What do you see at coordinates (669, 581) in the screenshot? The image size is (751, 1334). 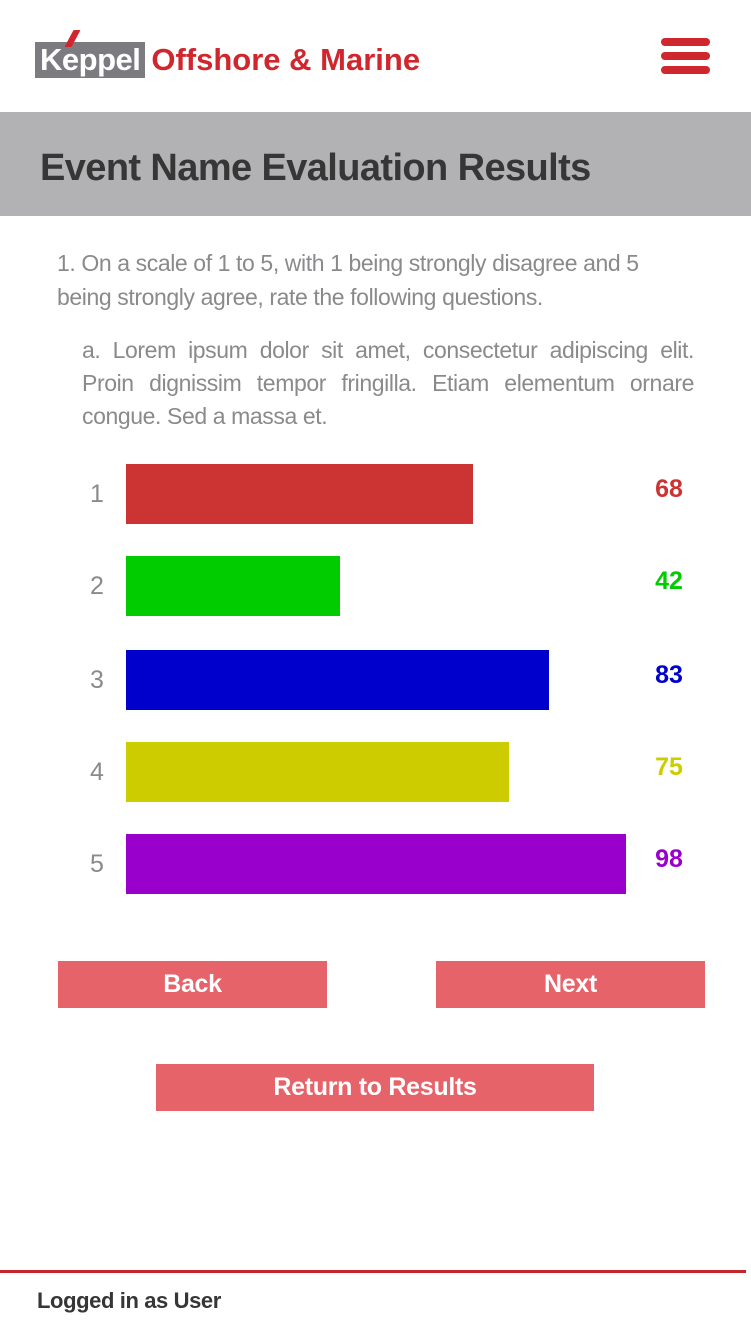 I see `bar-value-label: 42` at bounding box center [669, 581].